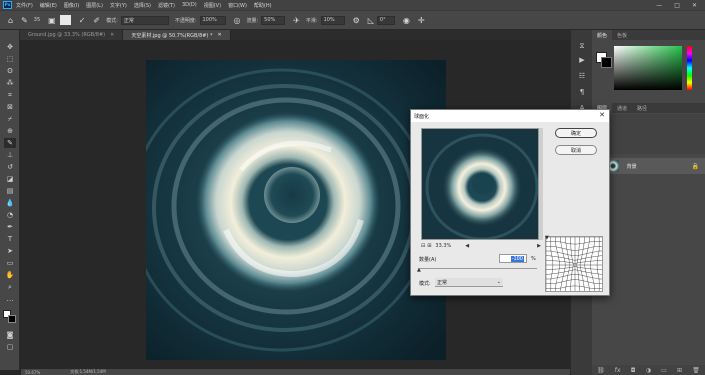 The height and width of the screenshot is (375, 705). Describe the element at coordinates (189, 5) in the screenshot. I see `menu-3d: 3D(D)` at that location.